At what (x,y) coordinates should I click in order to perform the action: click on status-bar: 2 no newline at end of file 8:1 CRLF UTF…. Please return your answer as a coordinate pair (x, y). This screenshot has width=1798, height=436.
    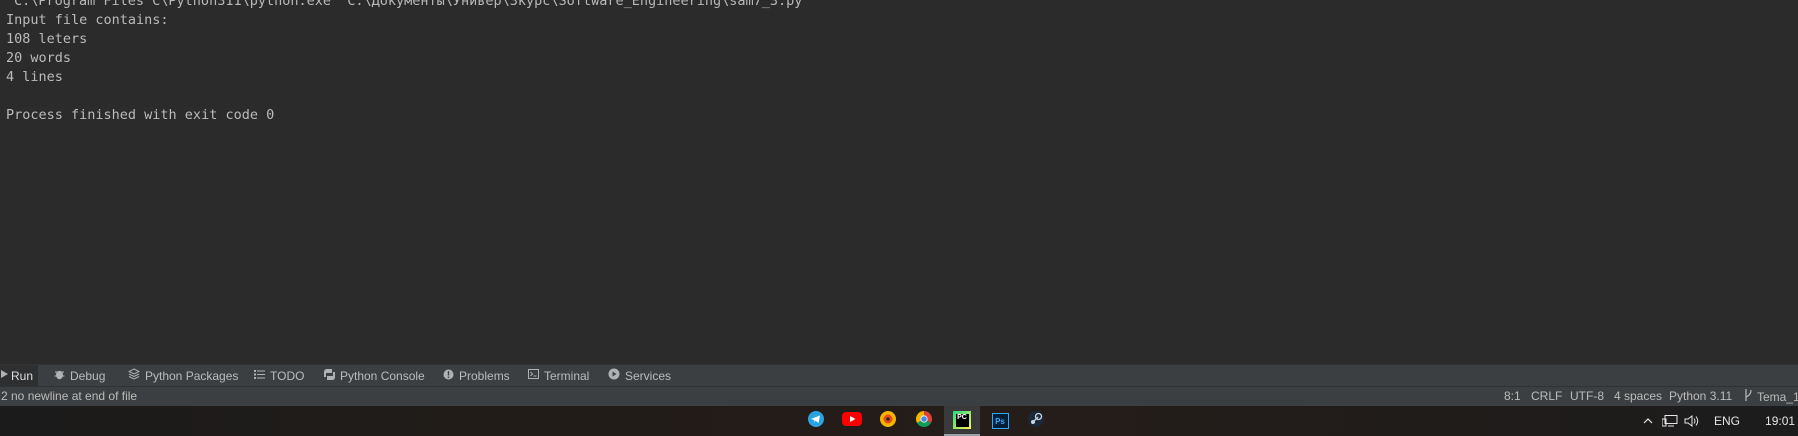
    Looking at the image, I should click on (899, 396).